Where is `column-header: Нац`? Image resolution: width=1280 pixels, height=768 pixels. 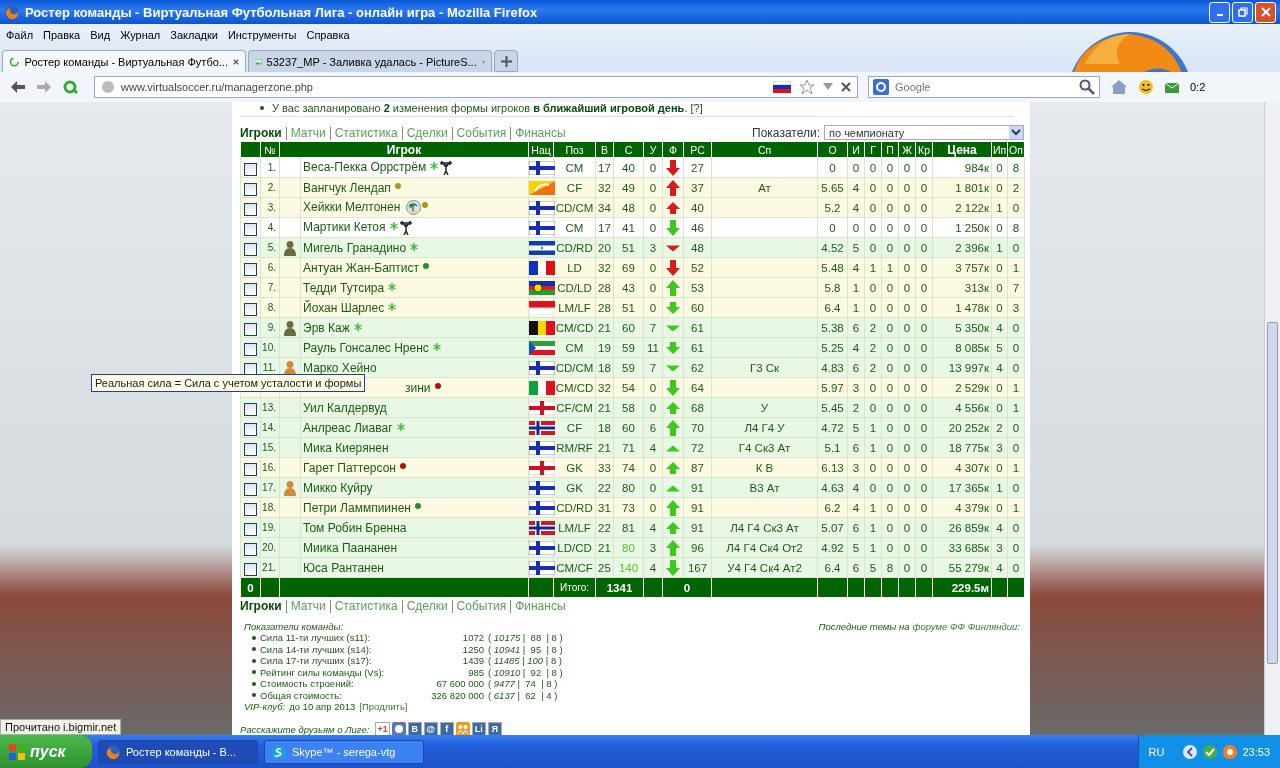 column-header: Нац is located at coordinates (541, 149).